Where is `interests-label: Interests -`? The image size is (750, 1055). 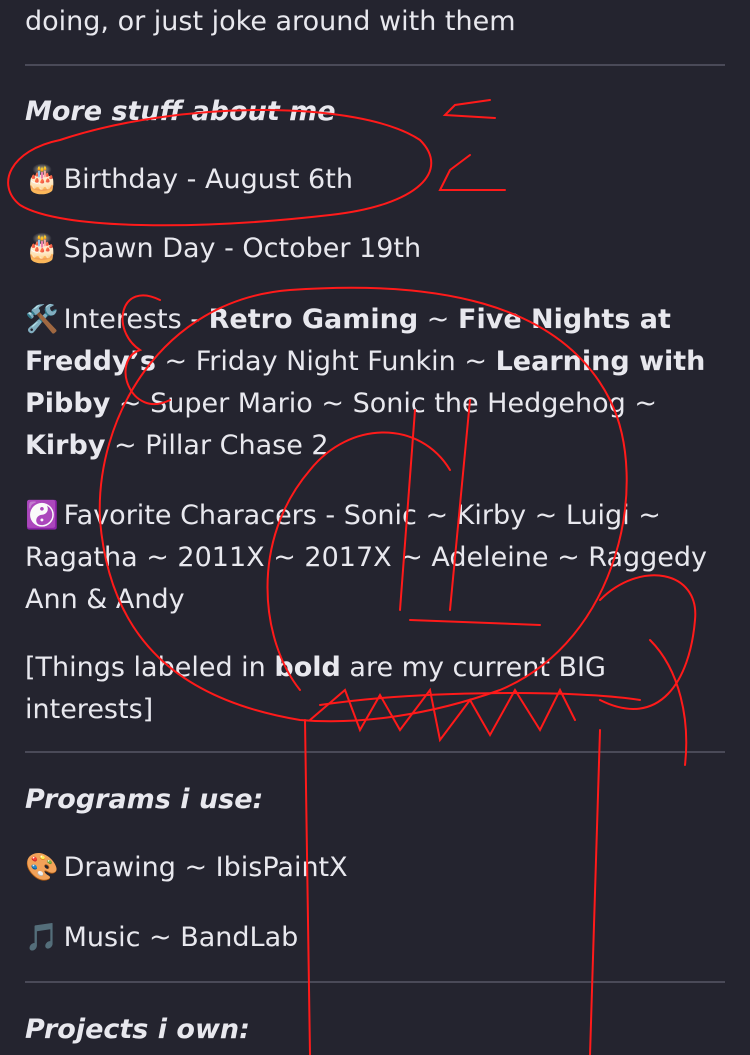 interests-label: Interests - is located at coordinates (132, 319).